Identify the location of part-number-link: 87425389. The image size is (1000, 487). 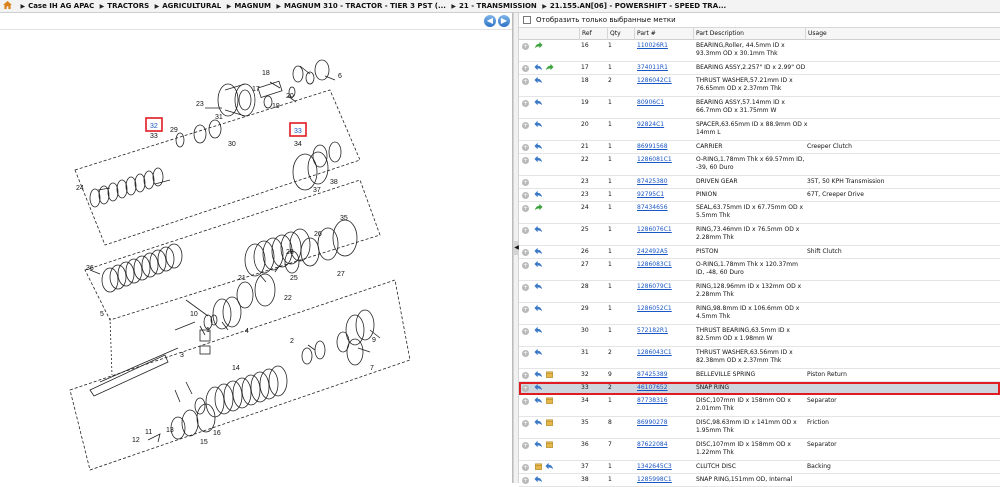
(665, 375).